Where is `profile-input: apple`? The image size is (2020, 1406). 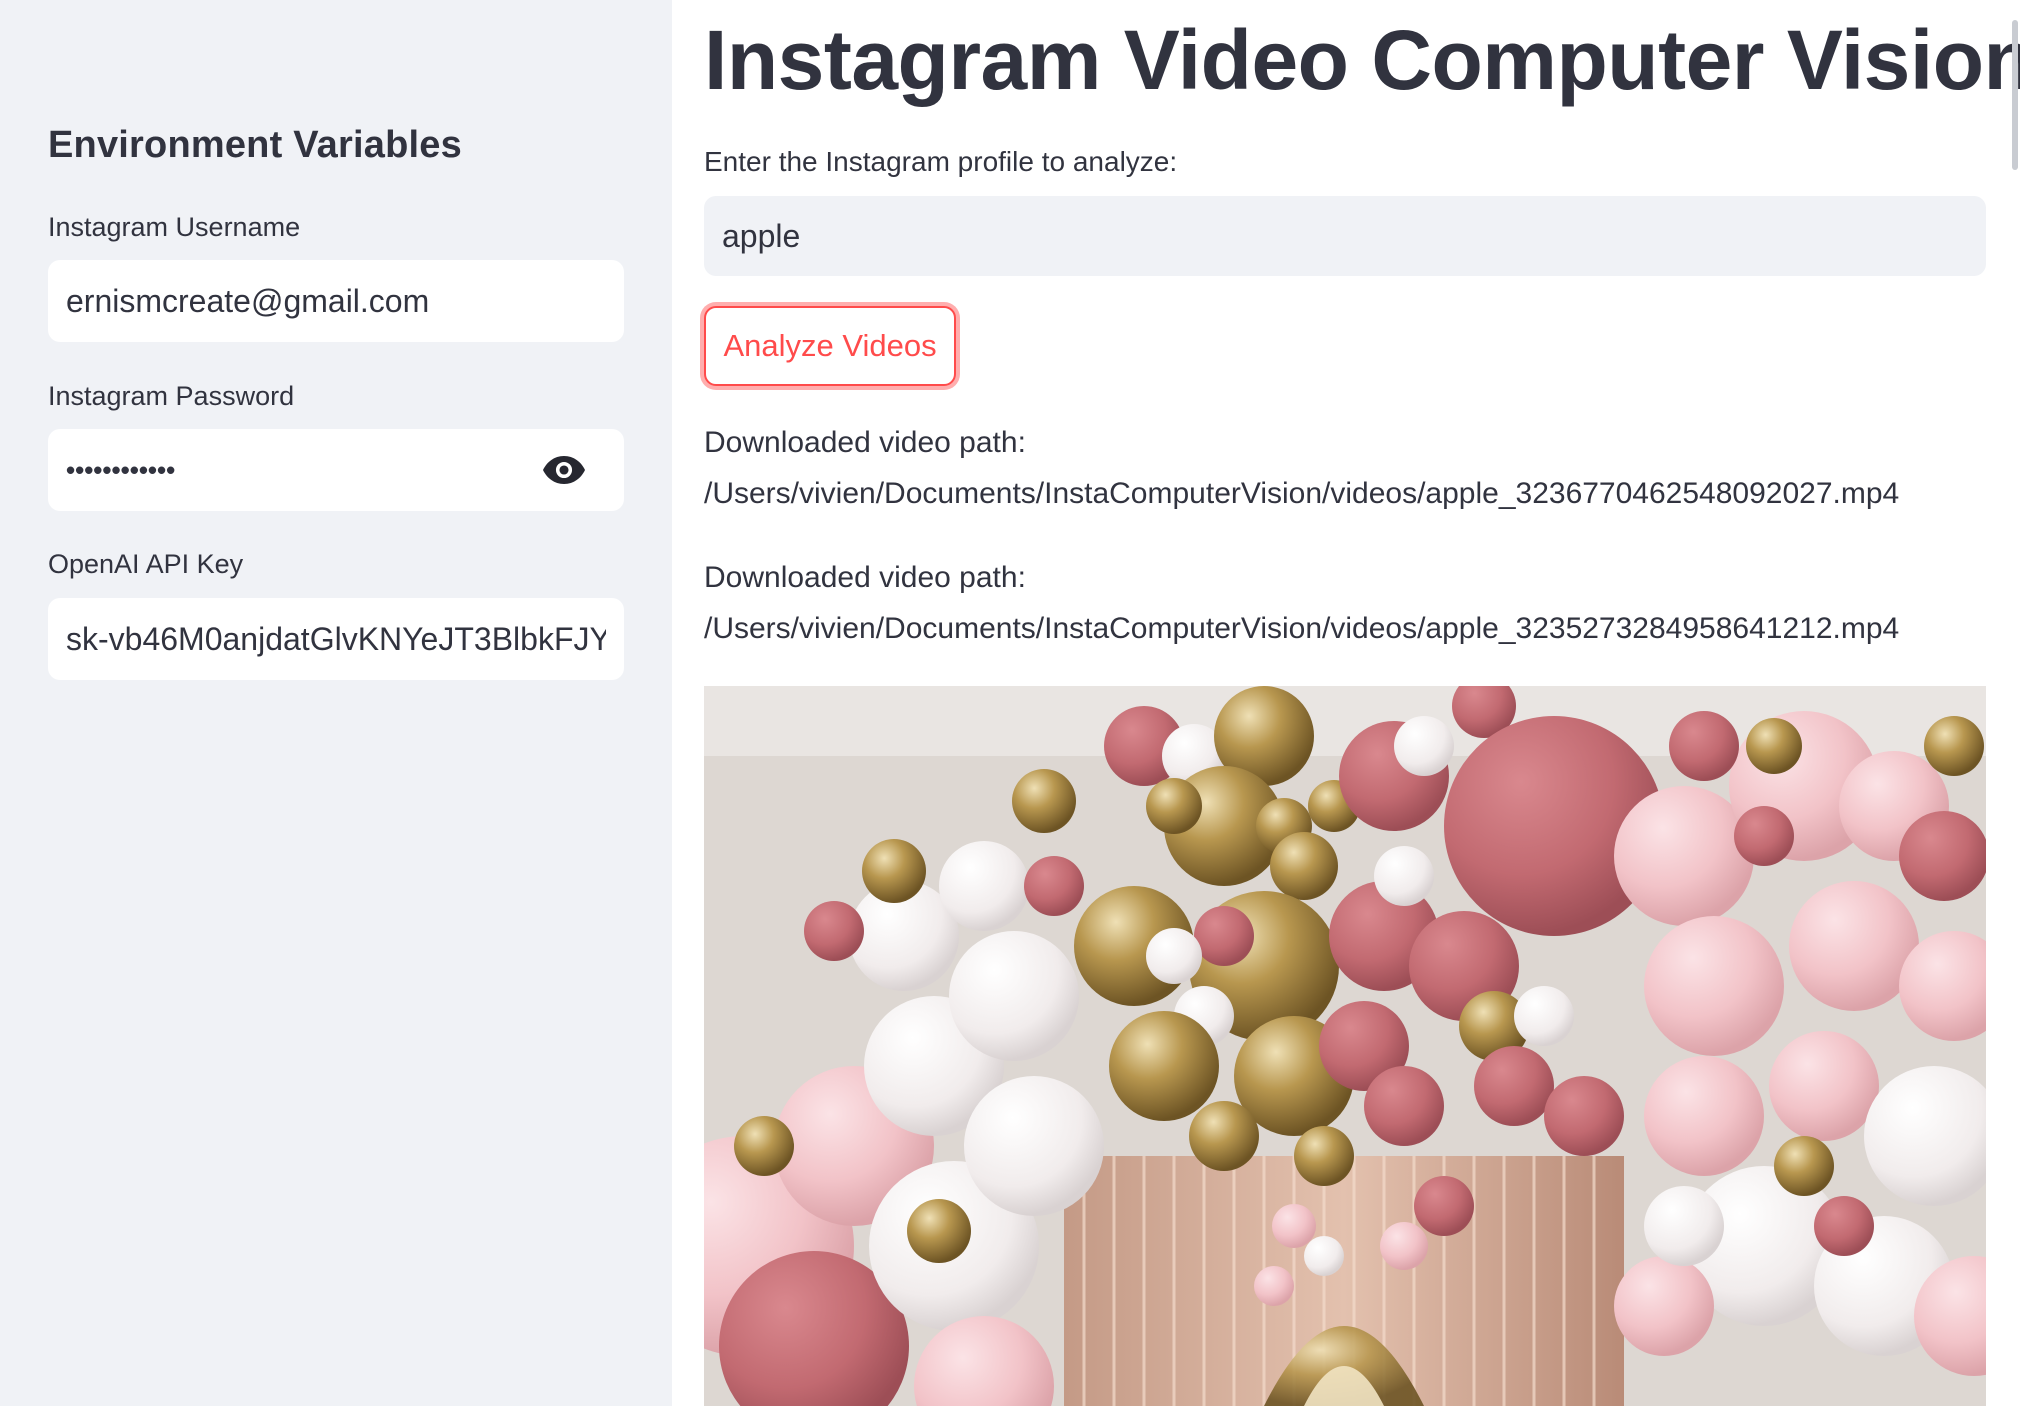
profile-input: apple is located at coordinates (1345, 236).